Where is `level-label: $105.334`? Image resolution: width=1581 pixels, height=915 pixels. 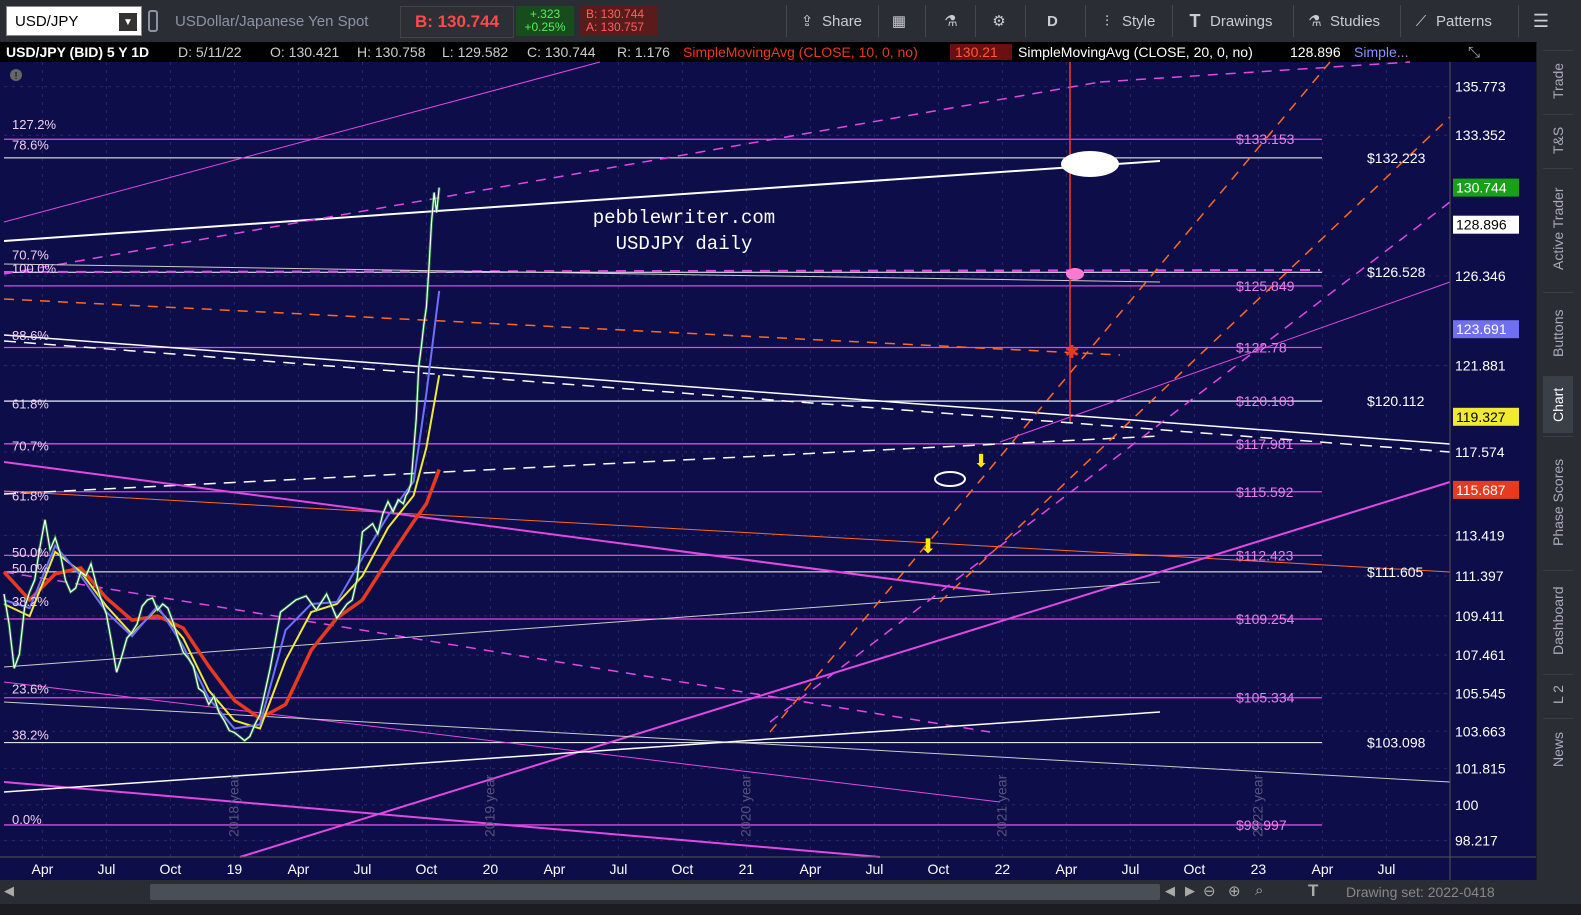
level-label: $105.334 is located at coordinates (1265, 698).